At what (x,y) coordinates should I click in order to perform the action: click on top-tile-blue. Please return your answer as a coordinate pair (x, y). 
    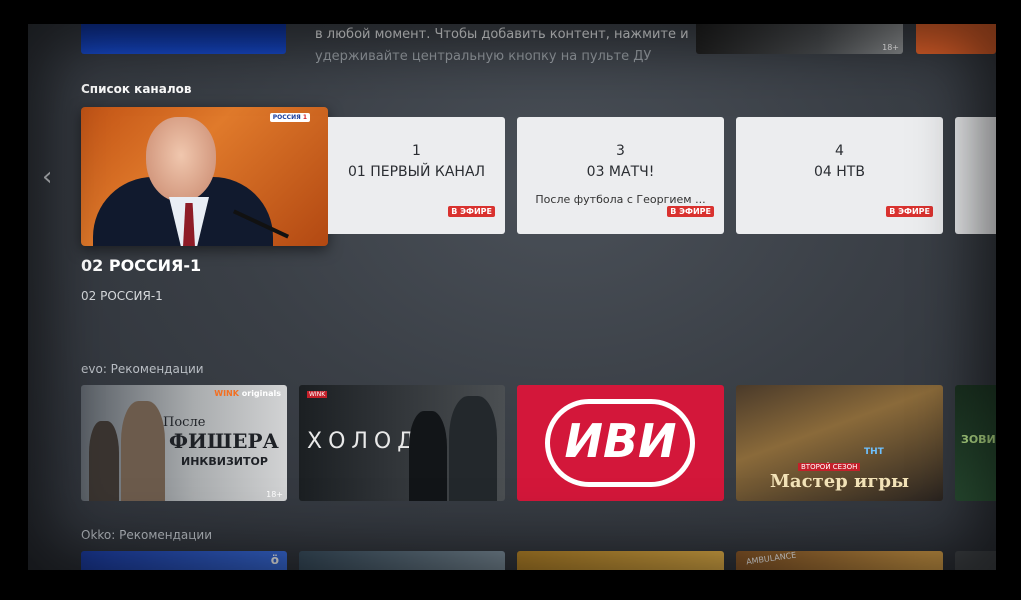
    Looking at the image, I should click on (183, 39).